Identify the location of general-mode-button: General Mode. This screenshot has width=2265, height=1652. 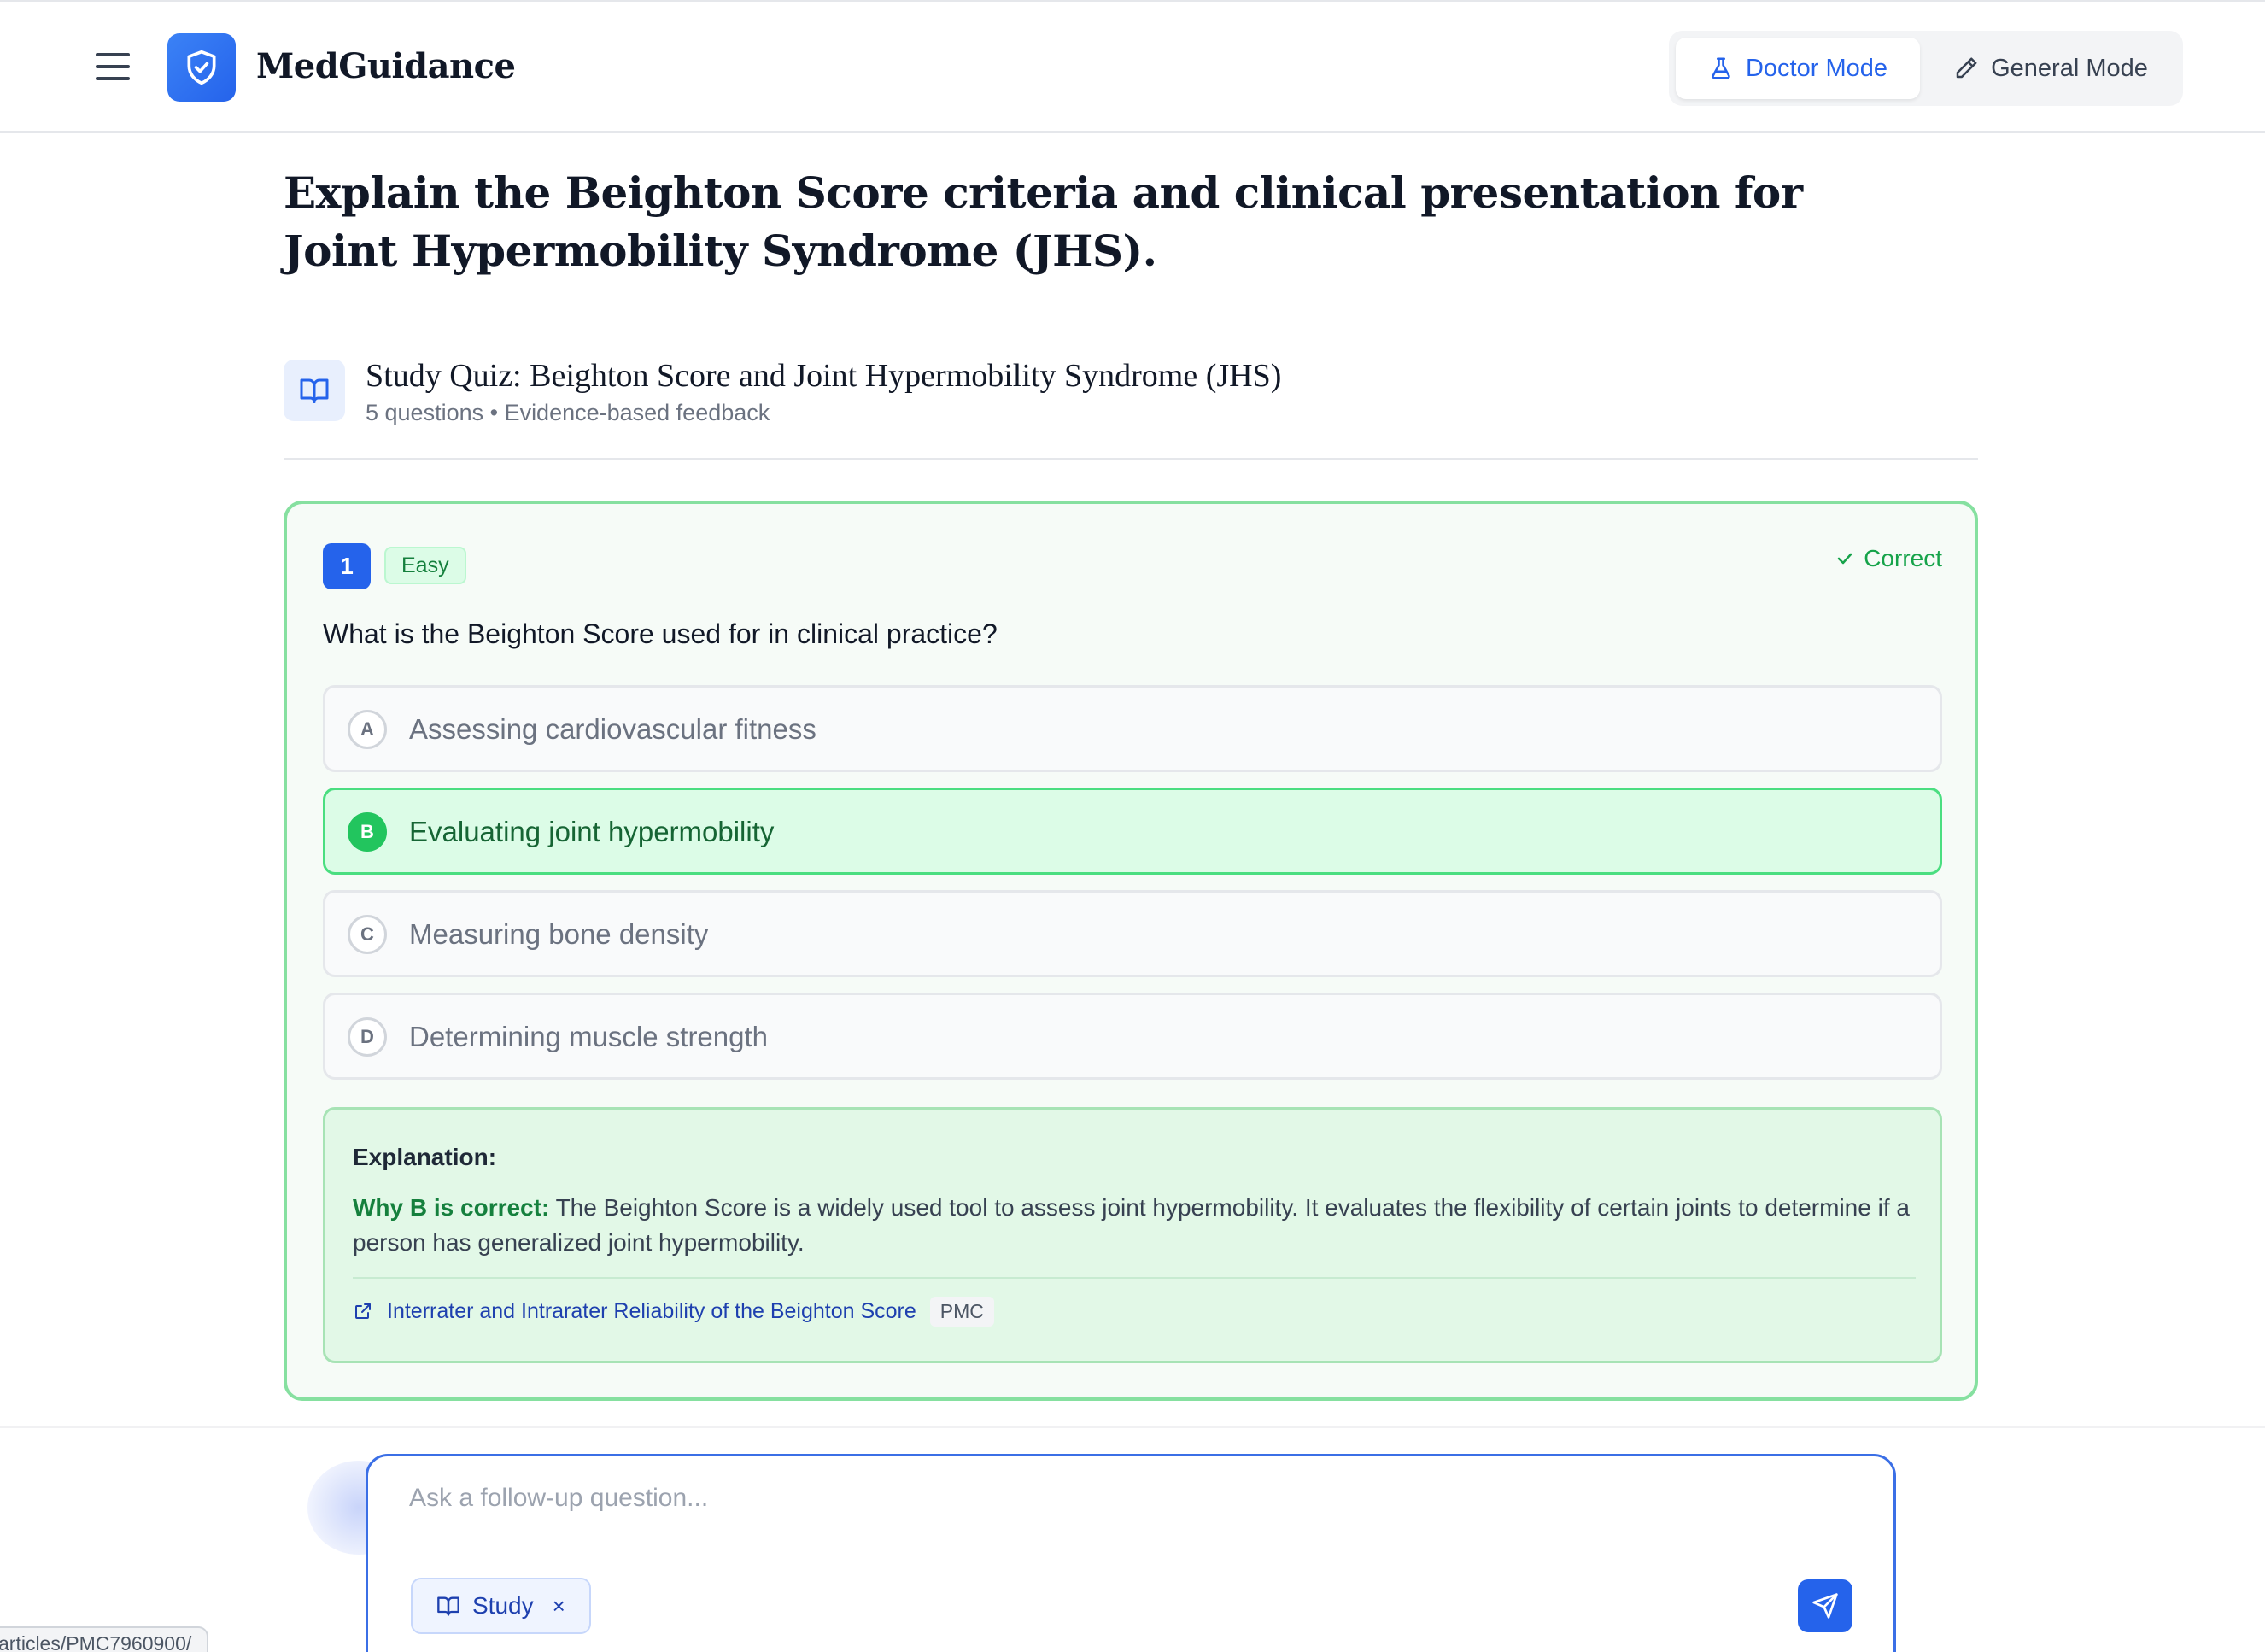
(2050, 68).